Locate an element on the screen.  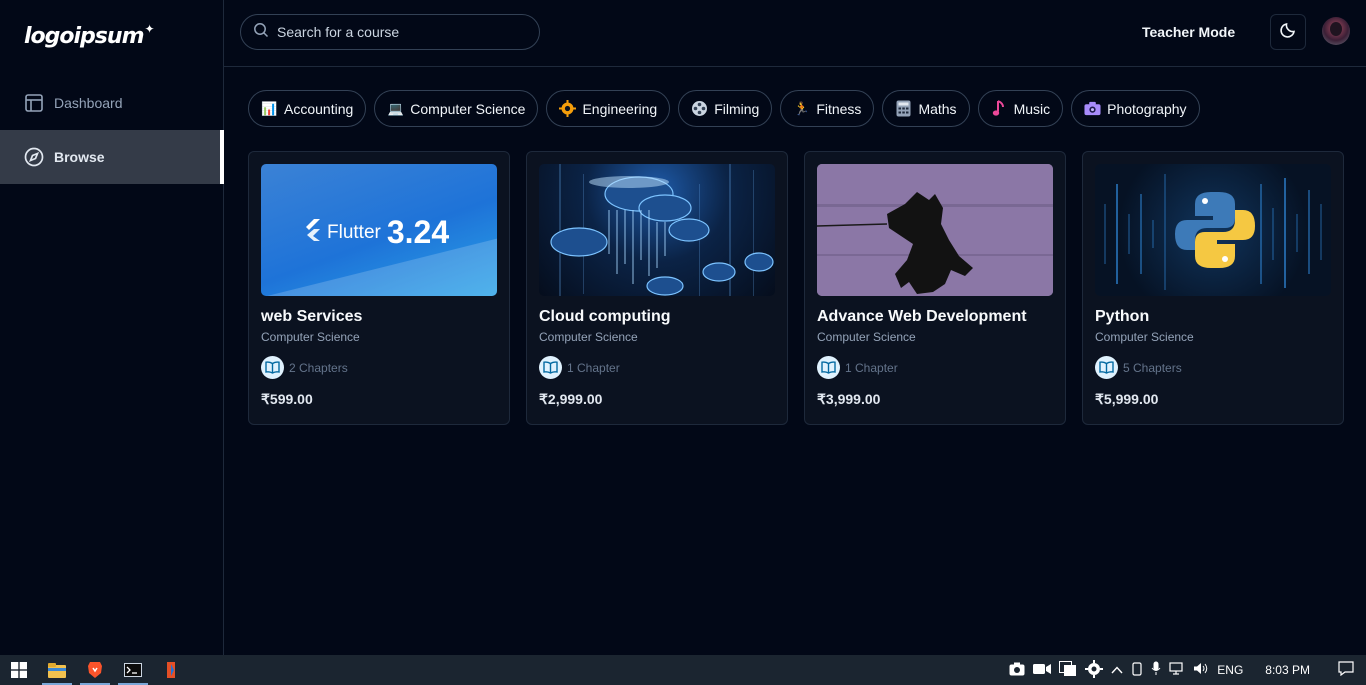
chapter-count: 5 Chapters is located at coordinates (1213, 367).